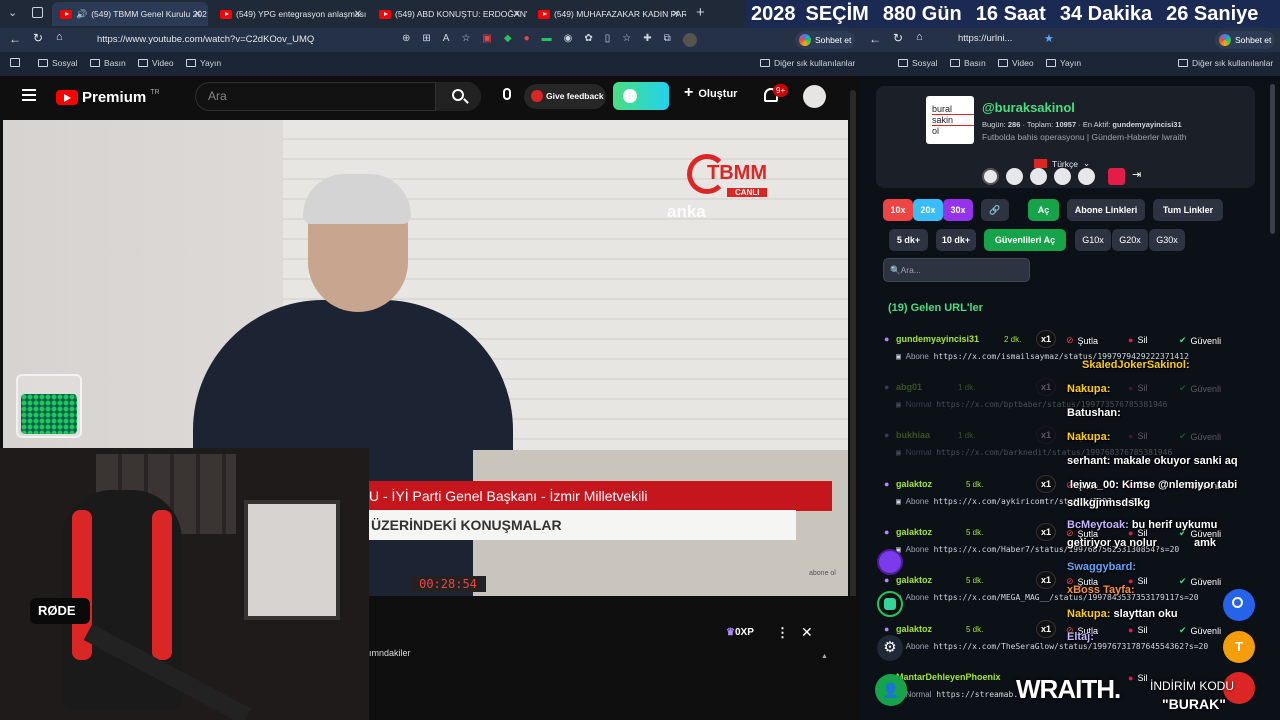 The width and height of the screenshot is (1280, 720). I want to click on tab-4: (549) MUHAFAZAKAR KADIN PART ✕, so click(608, 14).